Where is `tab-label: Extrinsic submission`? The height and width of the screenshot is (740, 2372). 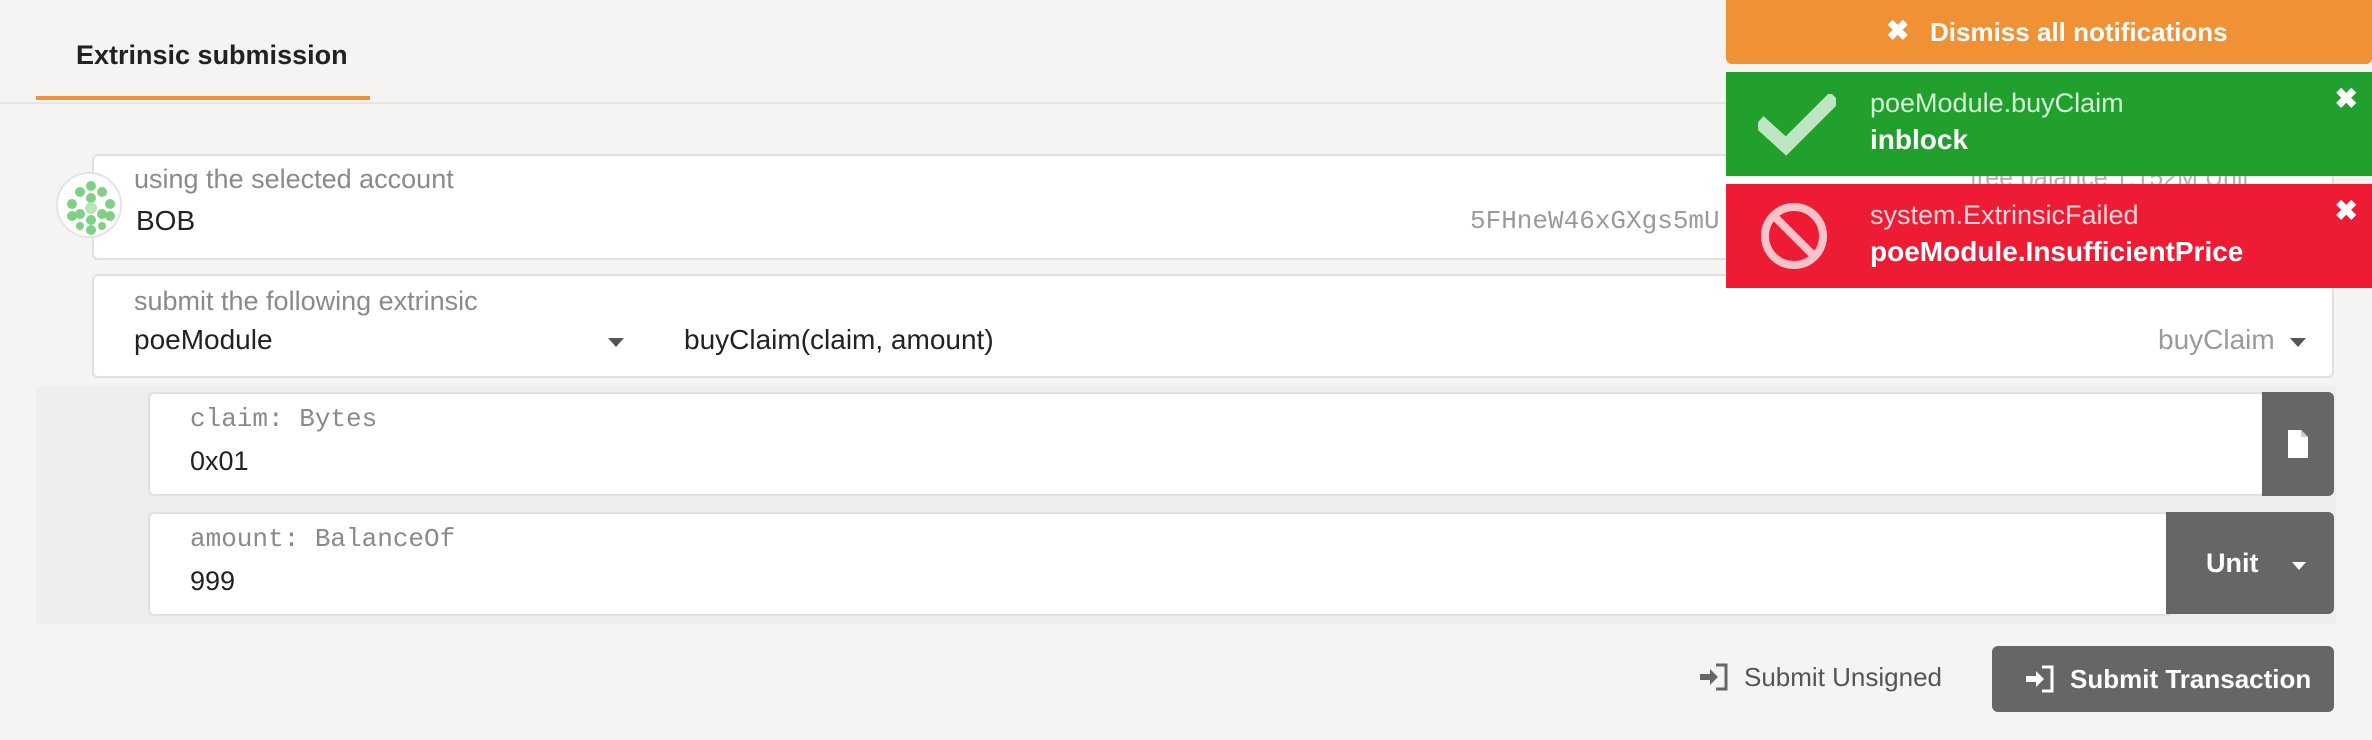
tab-label: Extrinsic submission is located at coordinates (212, 55).